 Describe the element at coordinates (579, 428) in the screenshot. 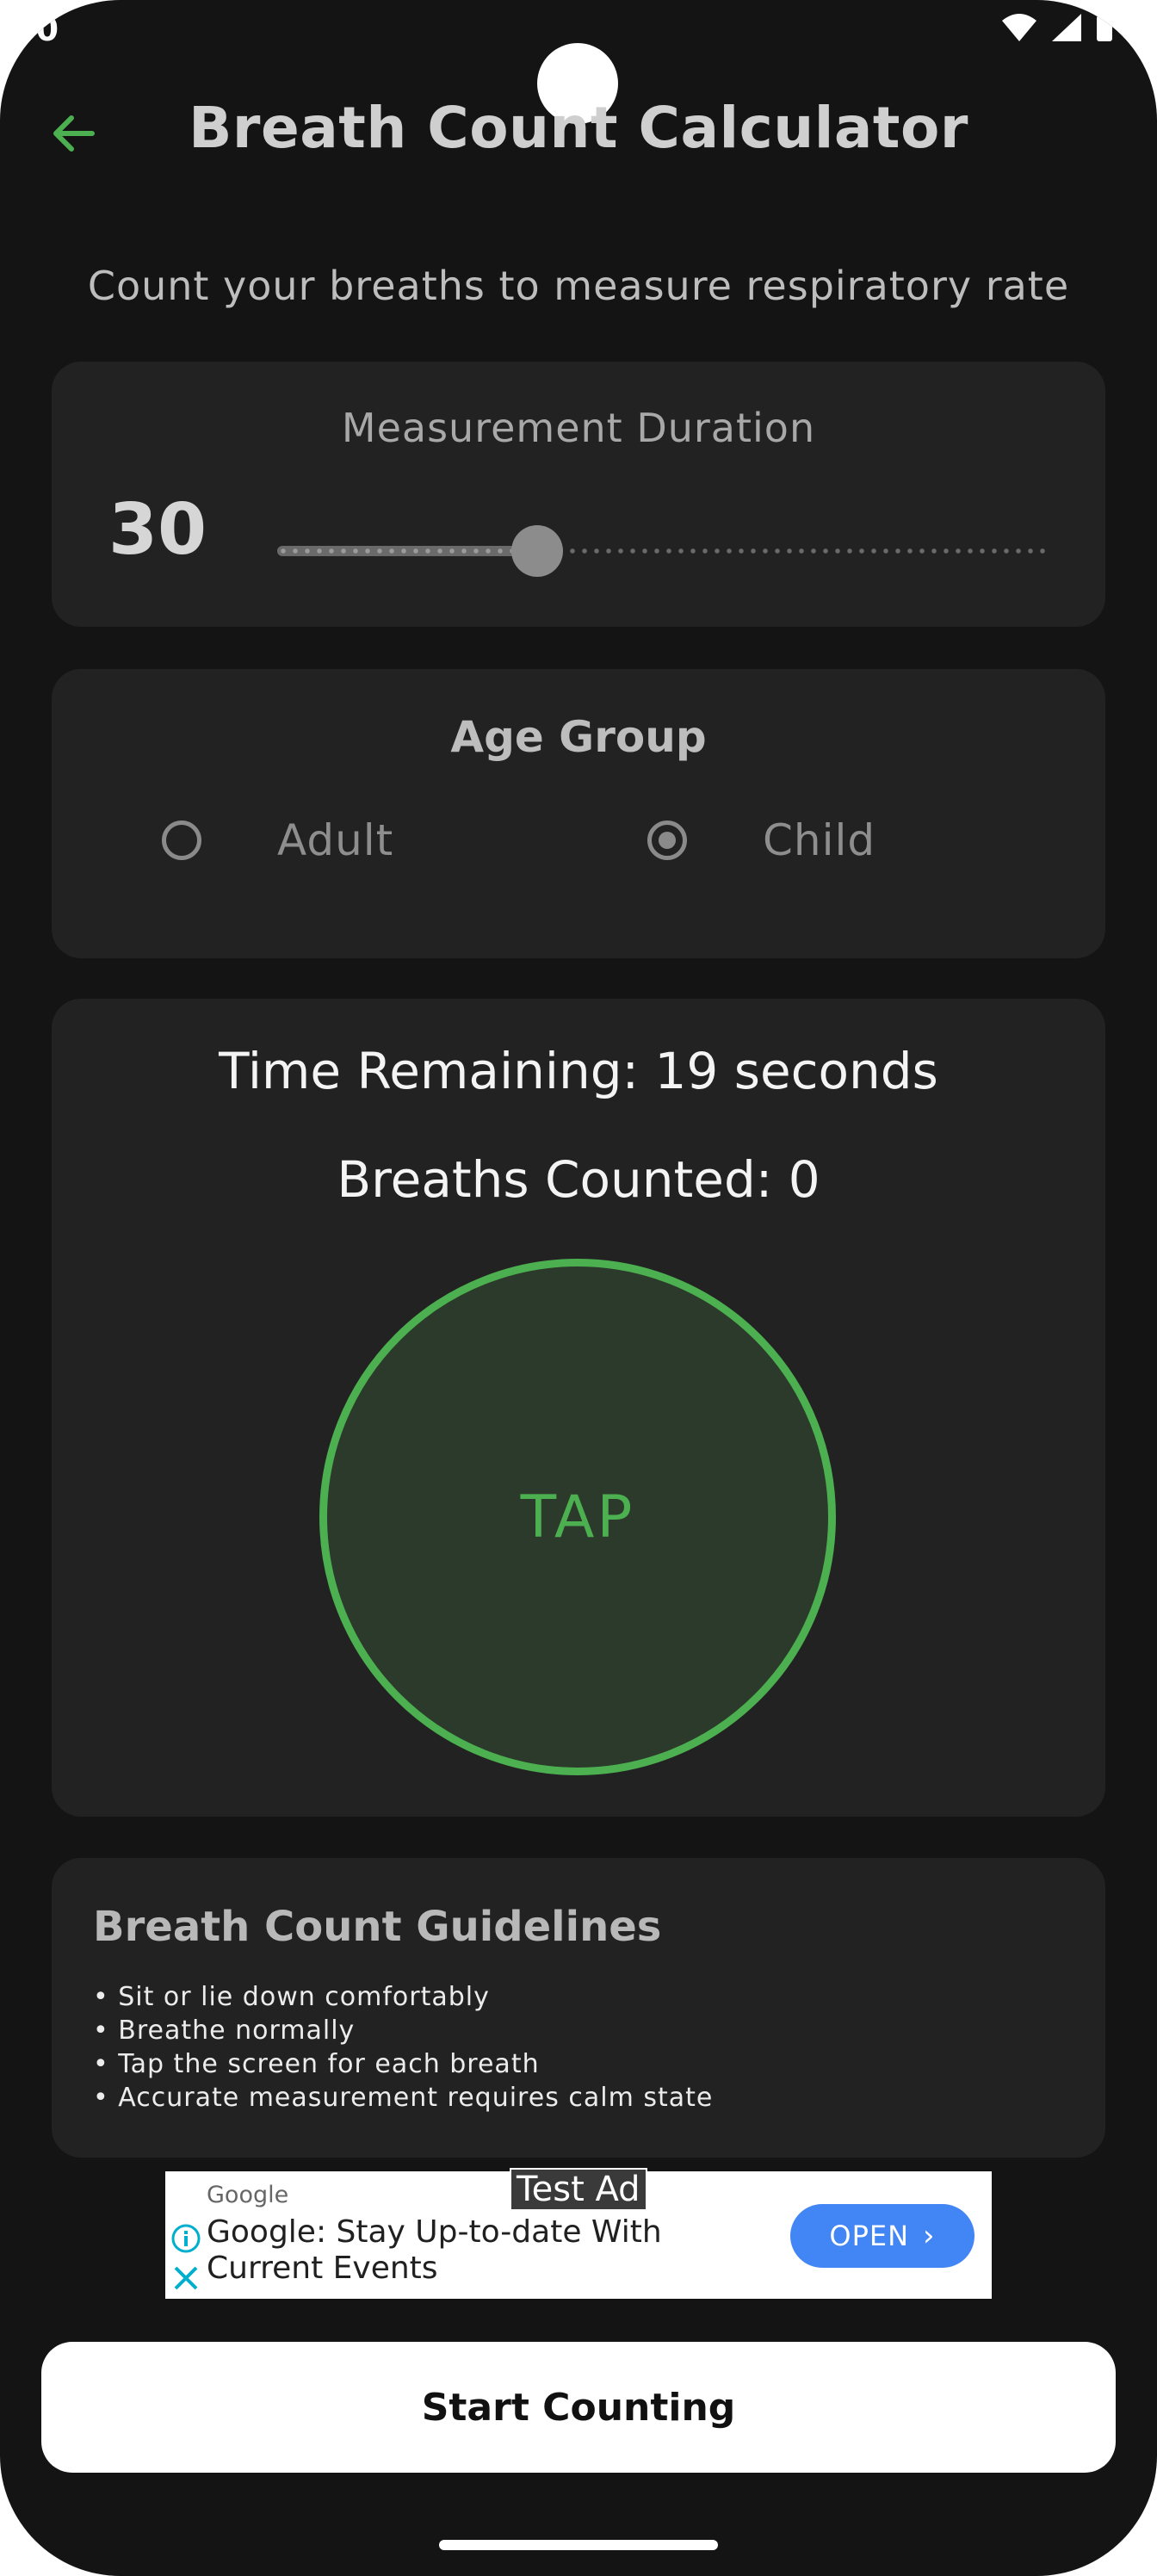

I see `duration-title: Measurement Duration` at that location.